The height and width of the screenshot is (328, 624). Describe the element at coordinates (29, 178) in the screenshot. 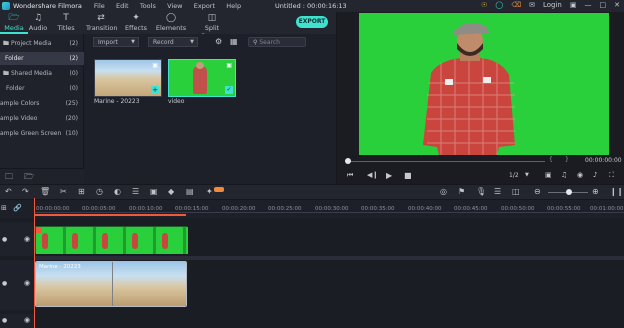

I see `folder-open-icon: 🗁` at that location.